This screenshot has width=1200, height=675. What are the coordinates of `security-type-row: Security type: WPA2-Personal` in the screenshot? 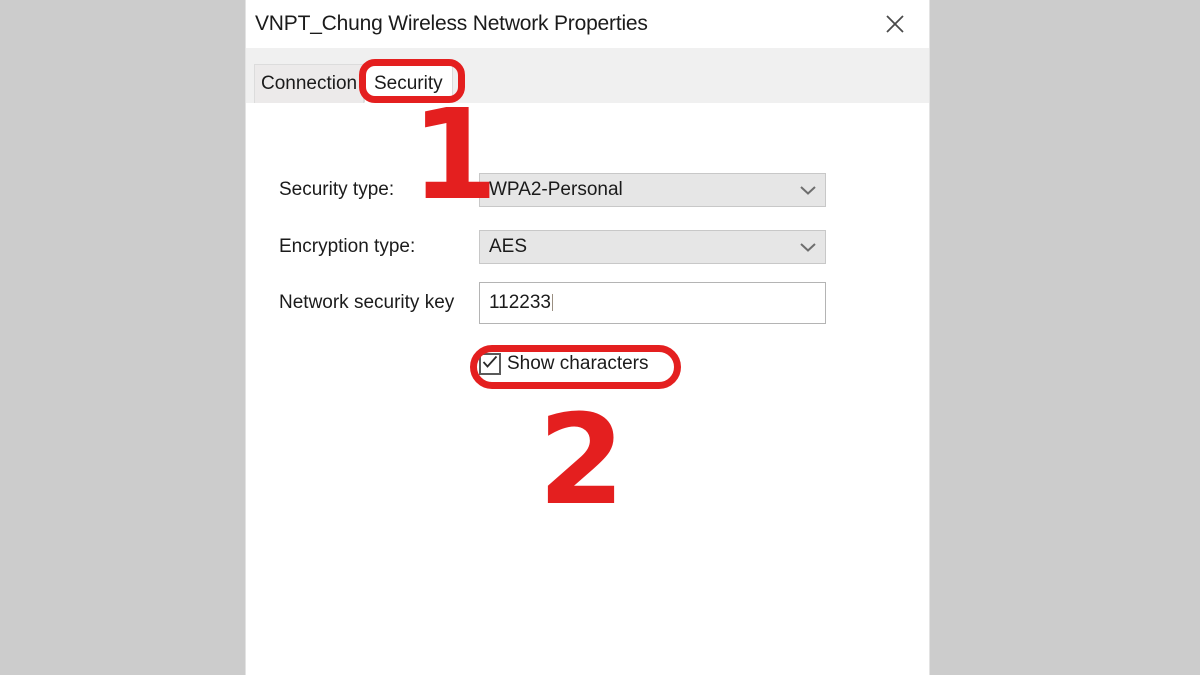 It's located at (587, 190).